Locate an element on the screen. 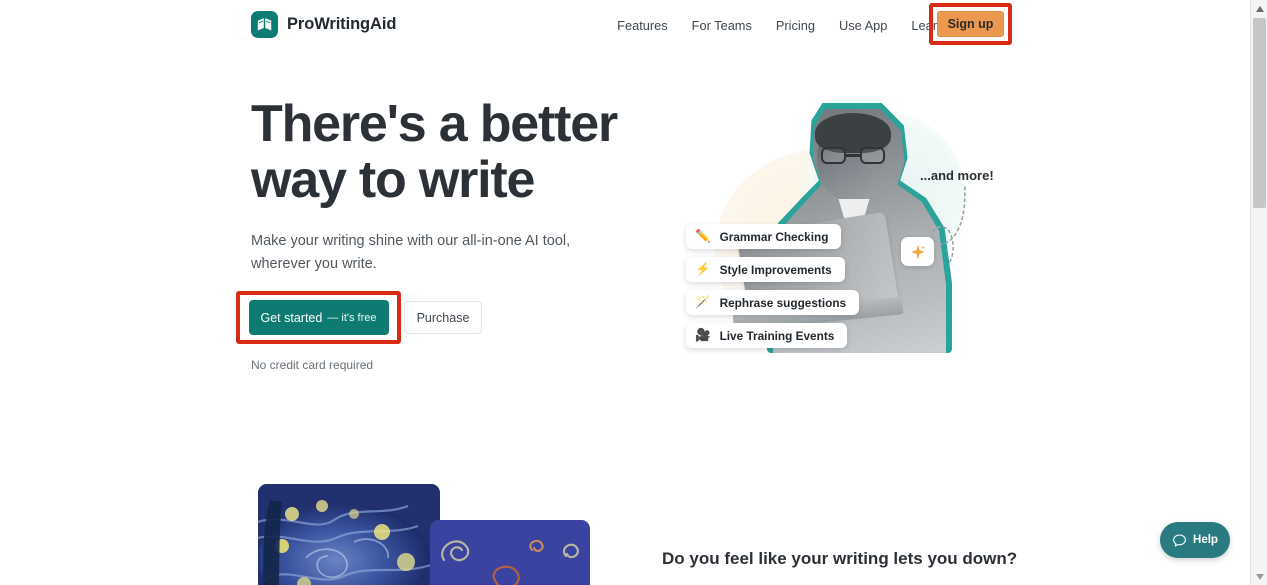  blue-doodle-image-card is located at coordinates (510, 552).